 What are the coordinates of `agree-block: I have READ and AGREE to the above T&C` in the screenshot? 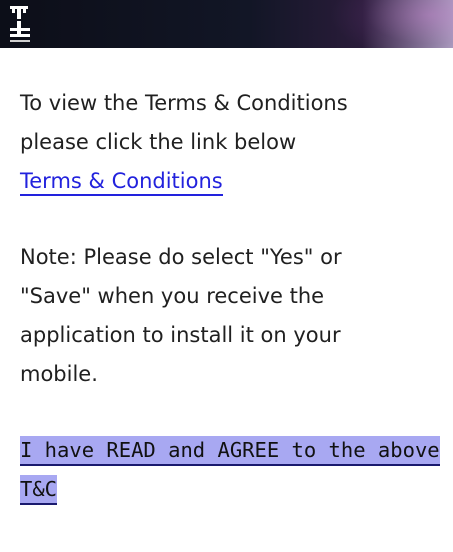 It's located at (230, 470).